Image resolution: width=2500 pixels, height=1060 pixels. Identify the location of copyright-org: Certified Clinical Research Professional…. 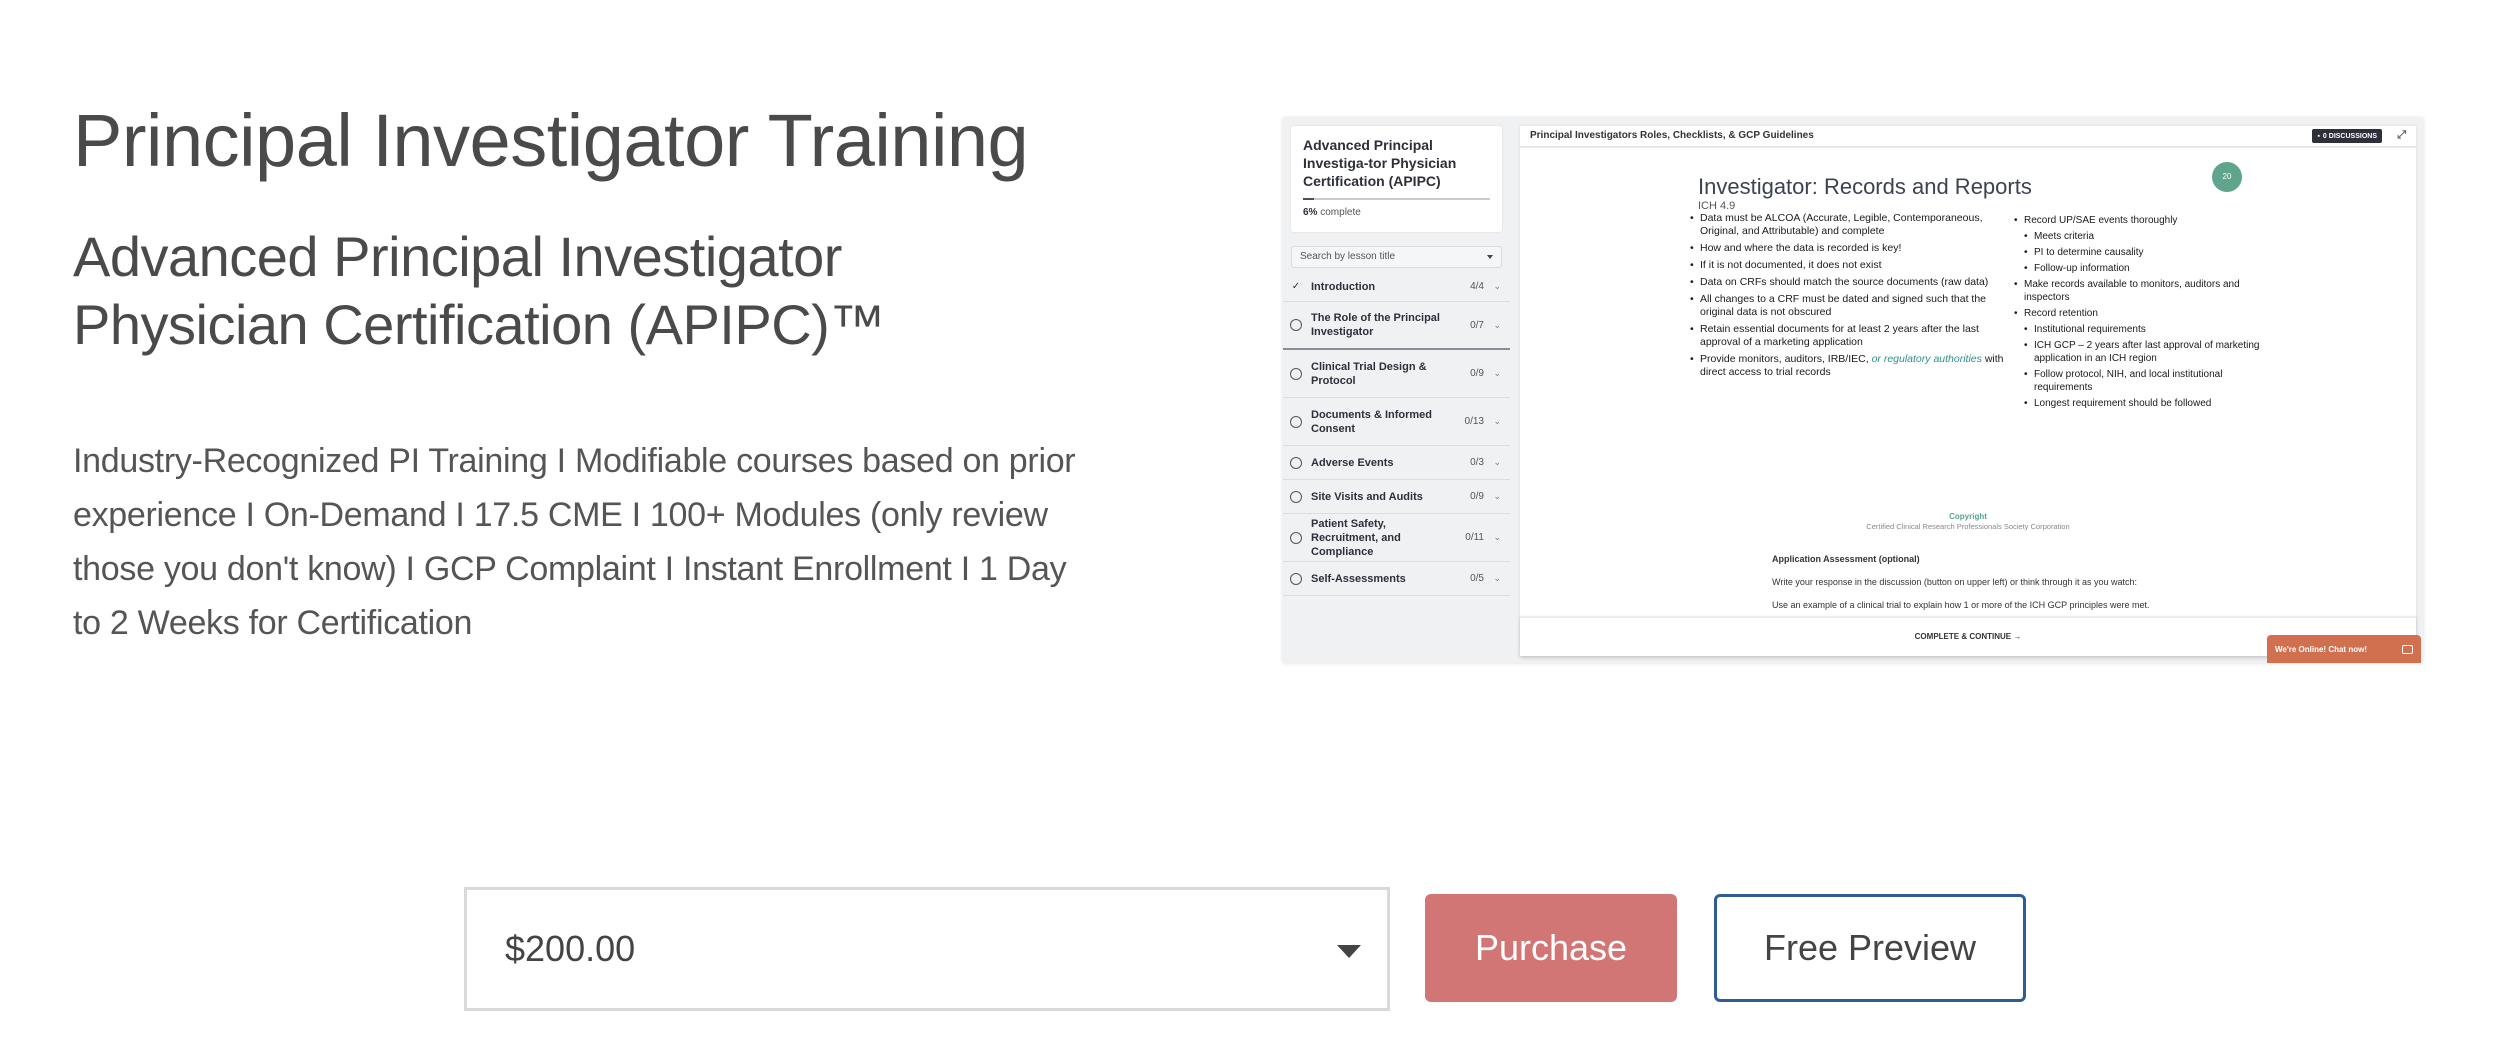
(1968, 526).